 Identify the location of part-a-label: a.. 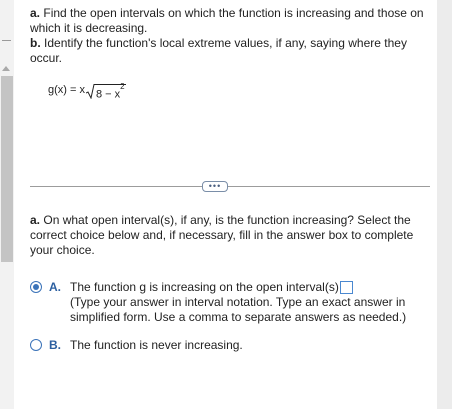
(35, 13).